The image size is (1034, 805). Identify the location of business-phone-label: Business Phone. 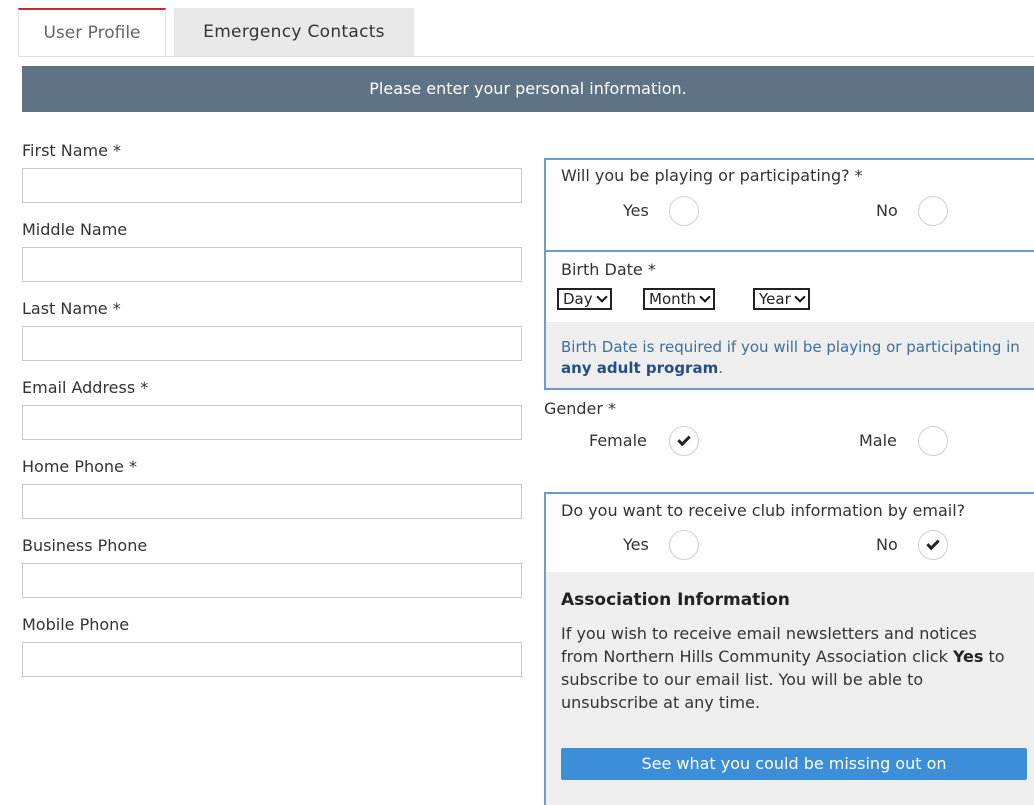
(85, 545).